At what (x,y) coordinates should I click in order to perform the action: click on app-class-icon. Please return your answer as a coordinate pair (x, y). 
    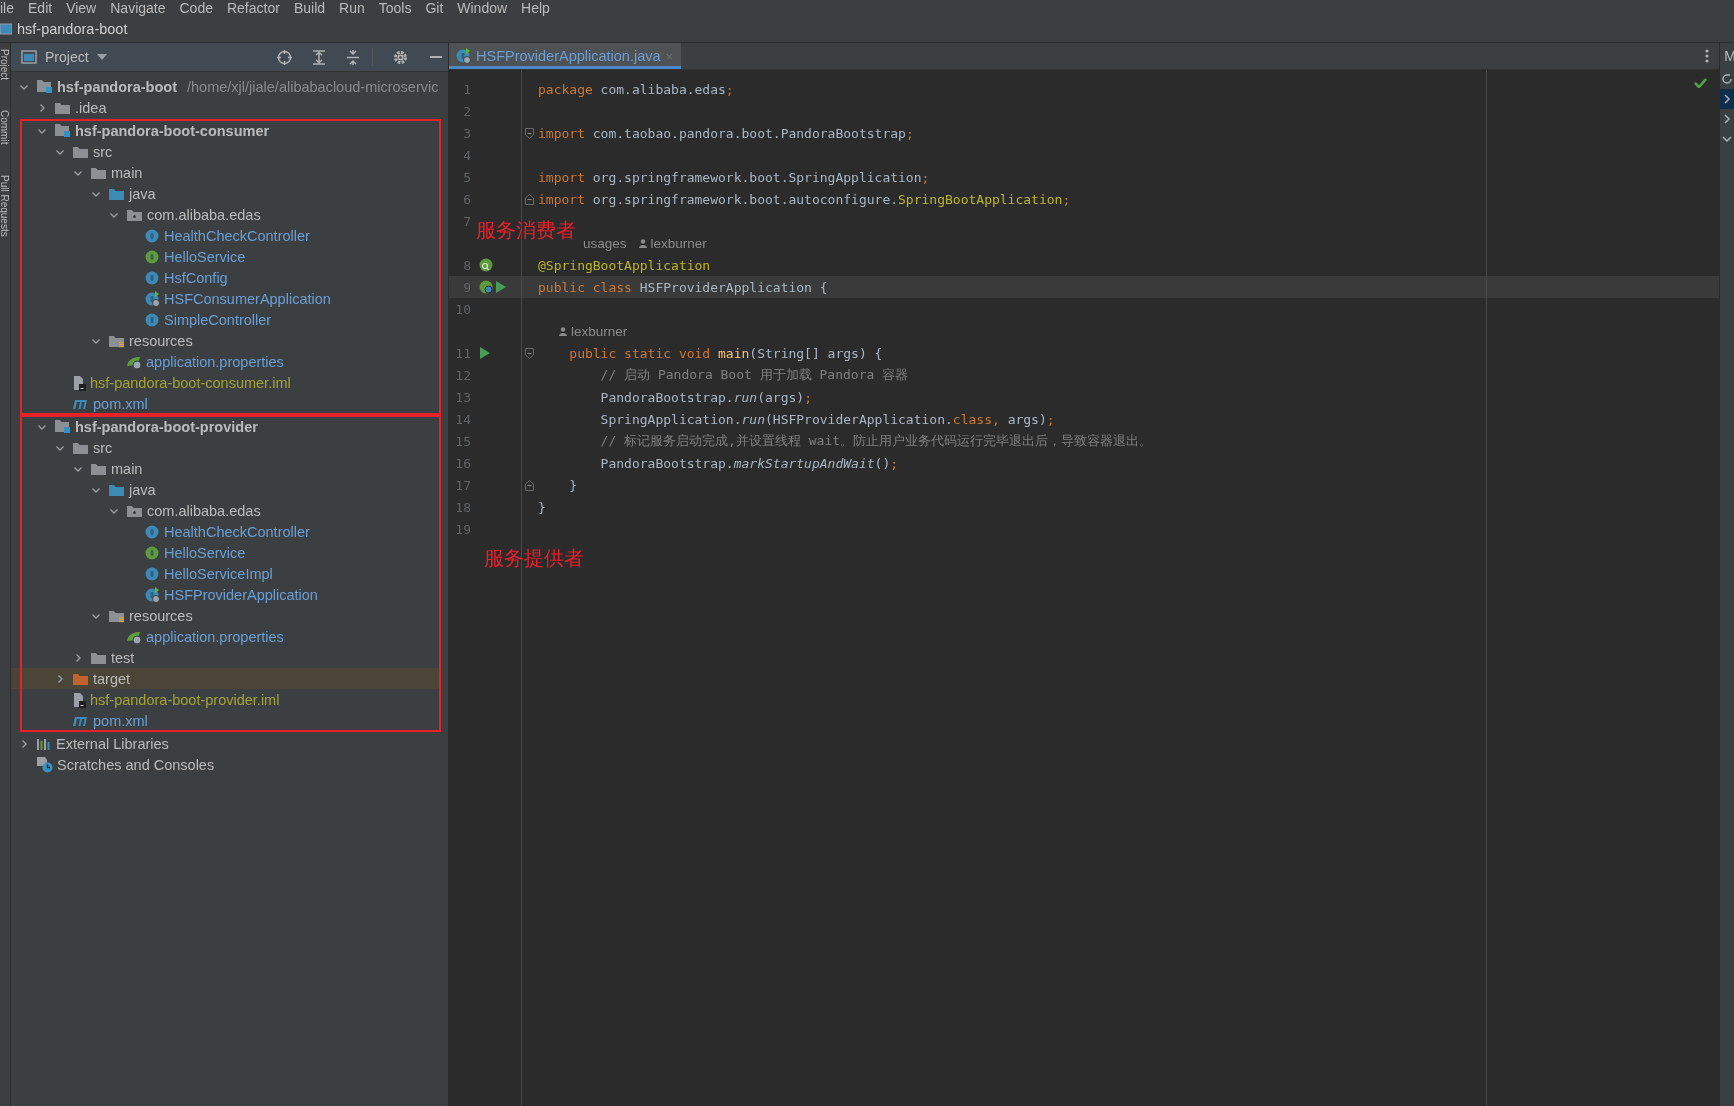
    Looking at the image, I should click on (152, 594).